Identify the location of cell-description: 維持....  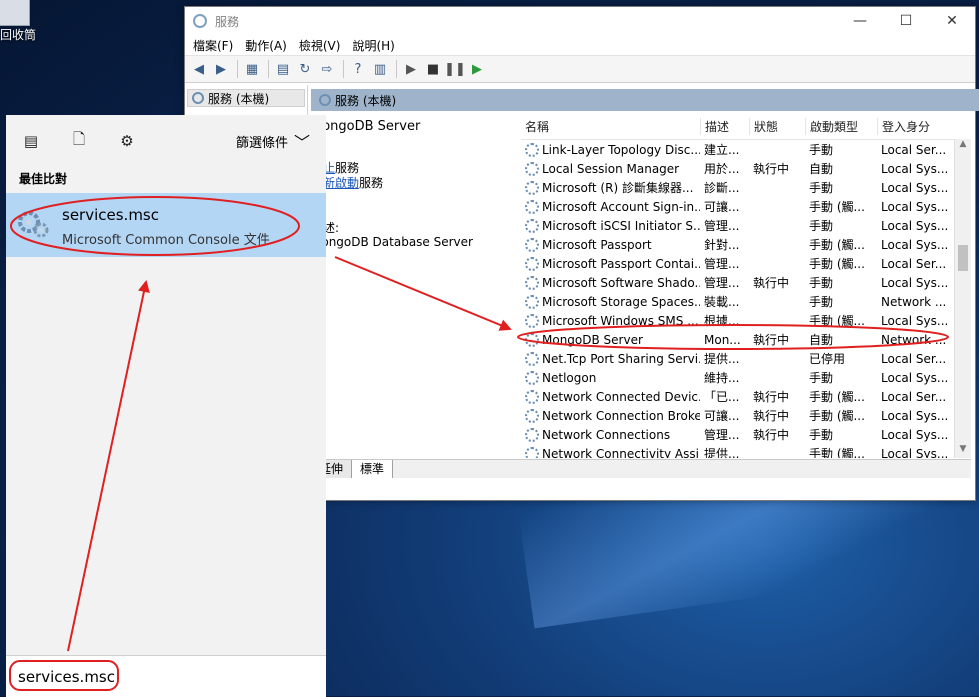
(722, 378).